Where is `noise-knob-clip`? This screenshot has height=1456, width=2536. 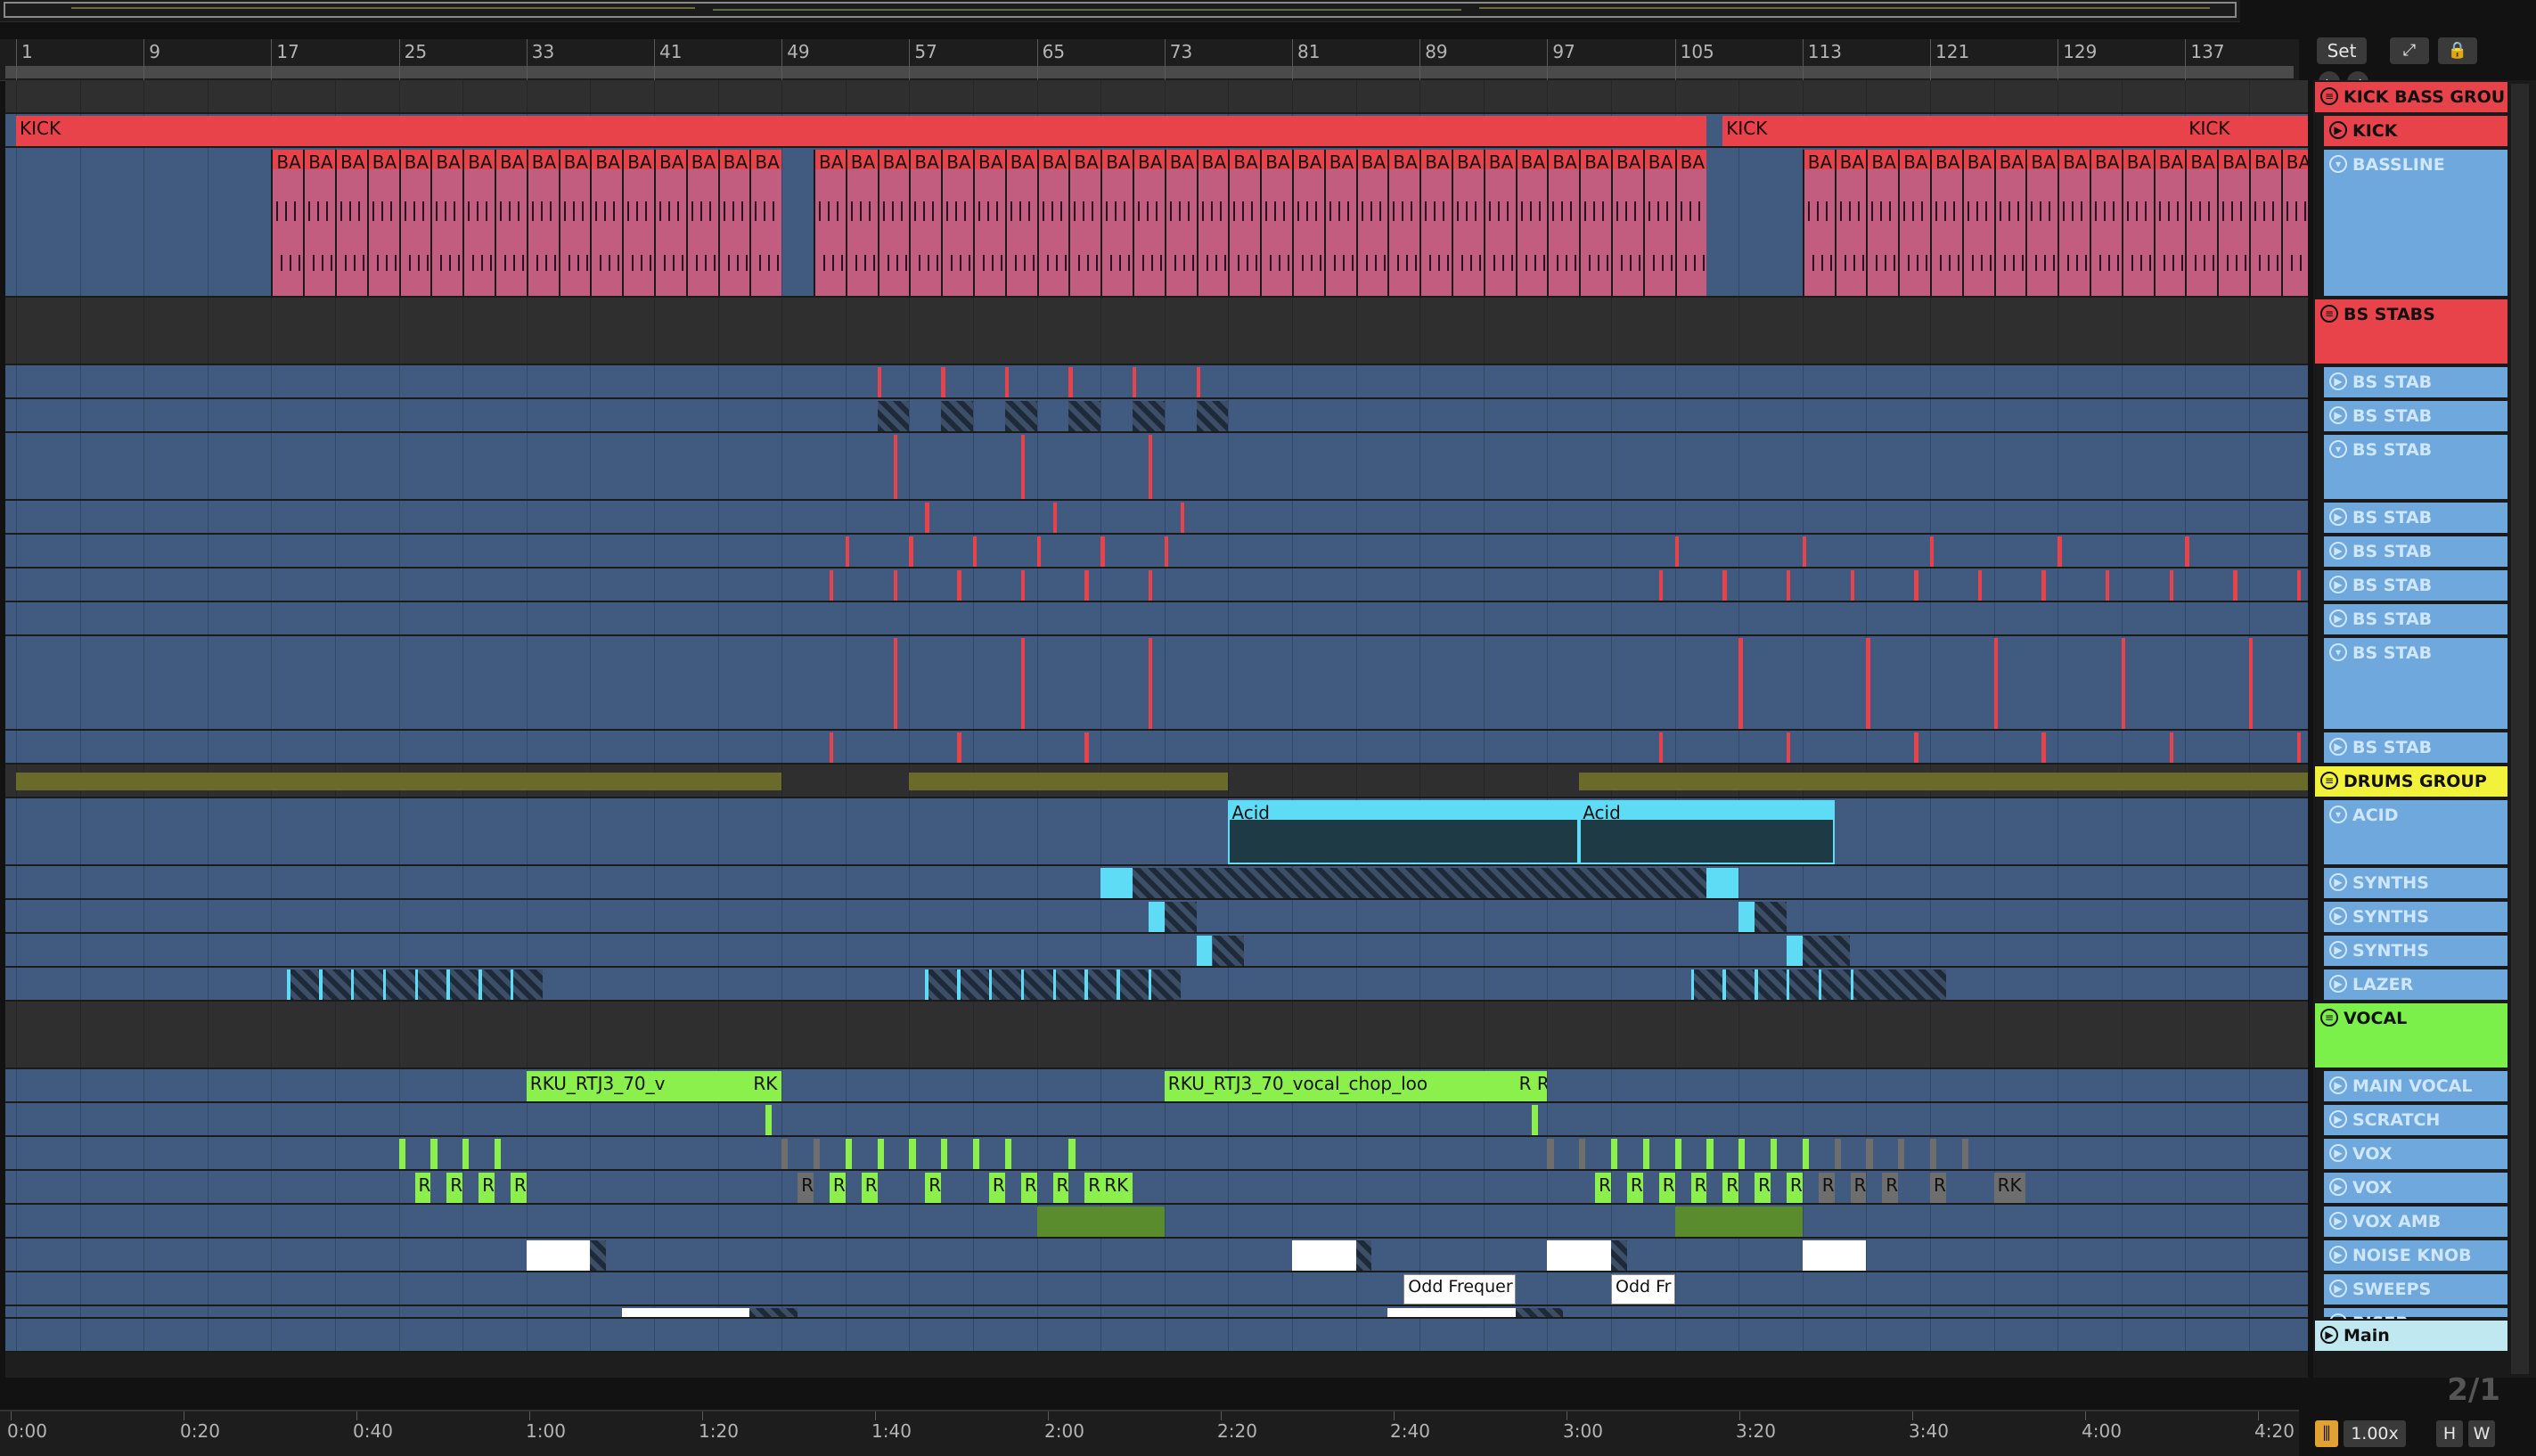
noise-knob-clip is located at coordinates (1324, 1255).